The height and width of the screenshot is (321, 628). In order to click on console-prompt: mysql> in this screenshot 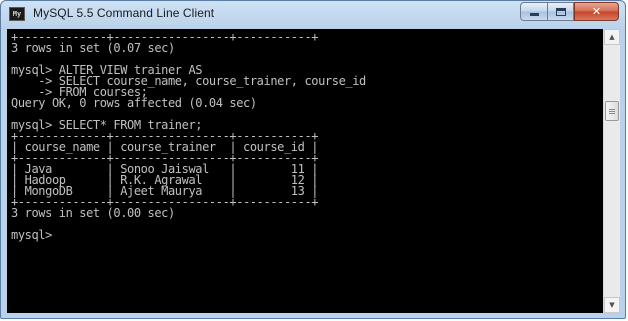, I will do `click(307, 235)`.